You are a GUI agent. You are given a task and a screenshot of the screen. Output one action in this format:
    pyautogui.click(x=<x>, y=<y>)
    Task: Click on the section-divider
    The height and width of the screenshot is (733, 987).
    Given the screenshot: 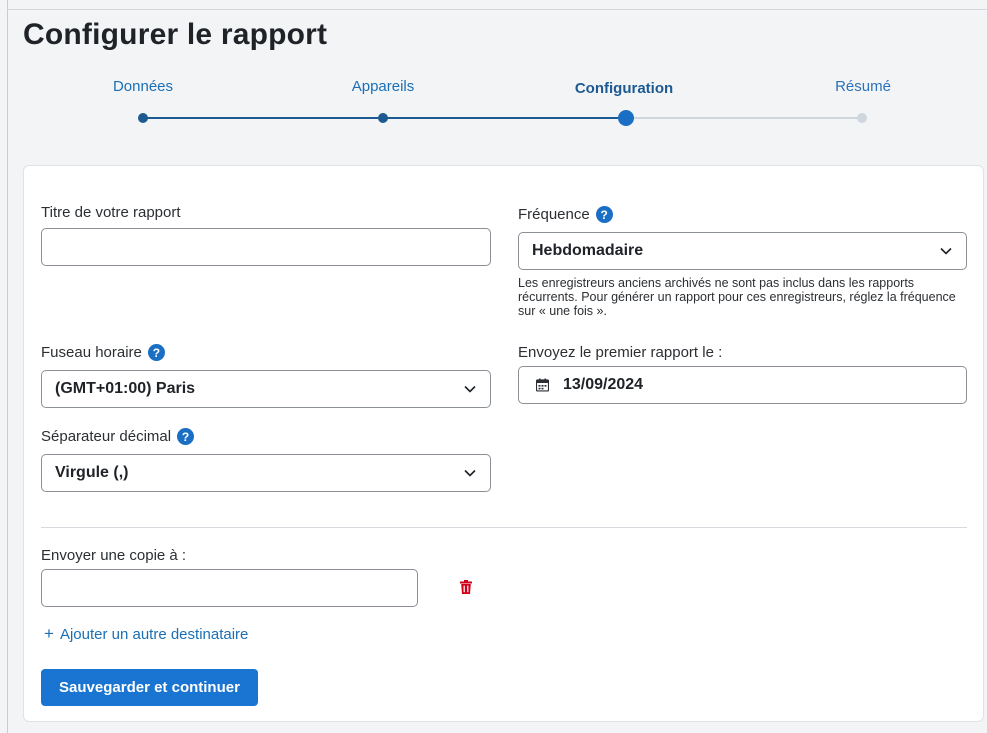 What is the action you would take?
    pyautogui.click(x=504, y=527)
    